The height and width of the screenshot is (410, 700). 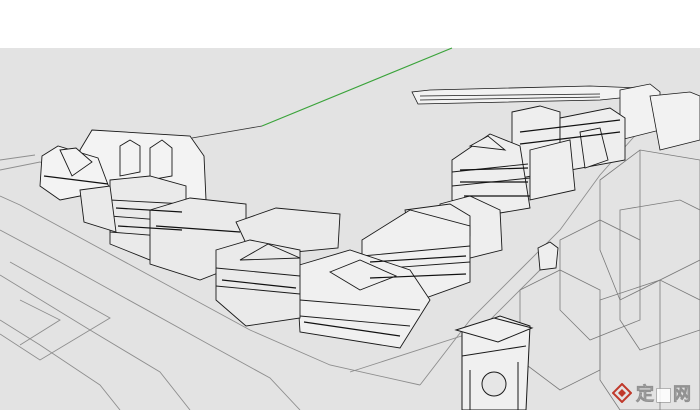 I want to click on watermark: 定■网, so click(x=651, y=393).